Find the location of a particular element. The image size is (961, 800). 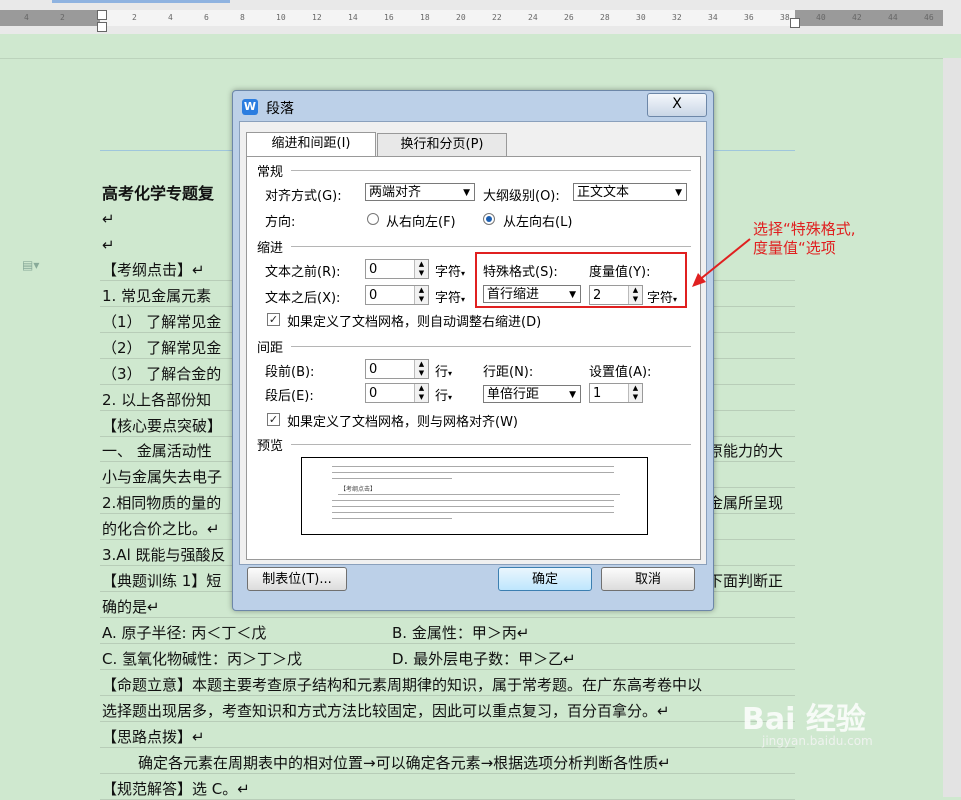

doc-line: （1） 了解常见金 is located at coordinates (162, 322).